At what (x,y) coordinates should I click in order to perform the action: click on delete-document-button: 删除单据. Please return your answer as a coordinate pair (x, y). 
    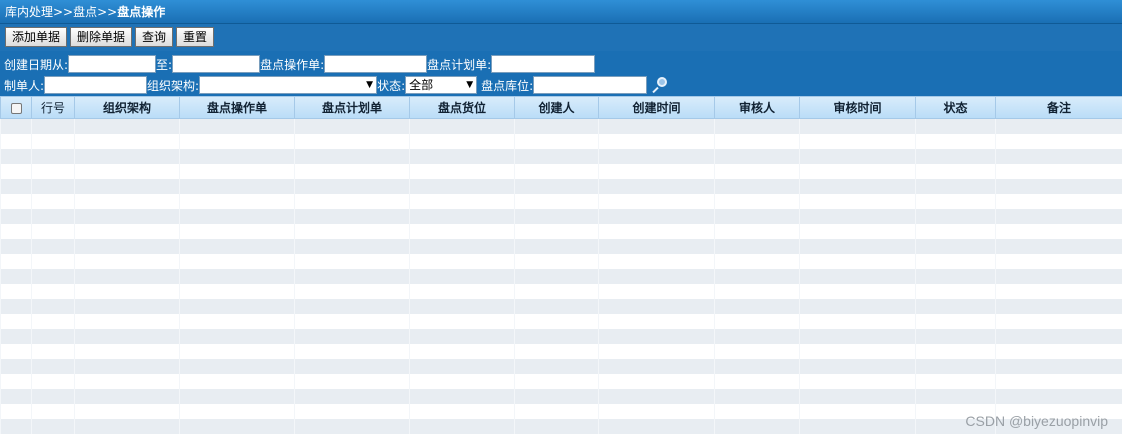
    Looking at the image, I should click on (101, 37).